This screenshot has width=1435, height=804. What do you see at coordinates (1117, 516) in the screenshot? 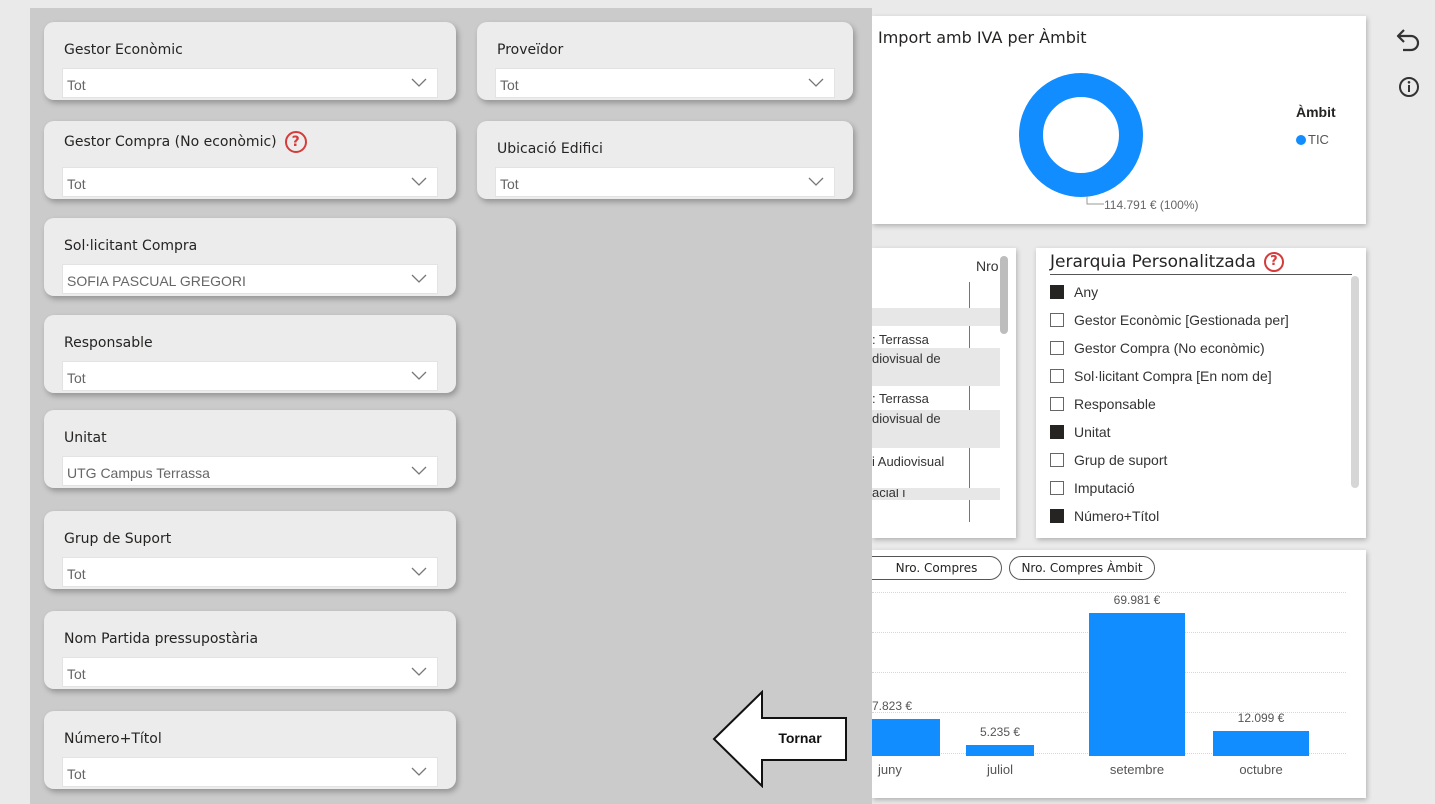
I see `hierarchy-item-label: Número+Títol` at bounding box center [1117, 516].